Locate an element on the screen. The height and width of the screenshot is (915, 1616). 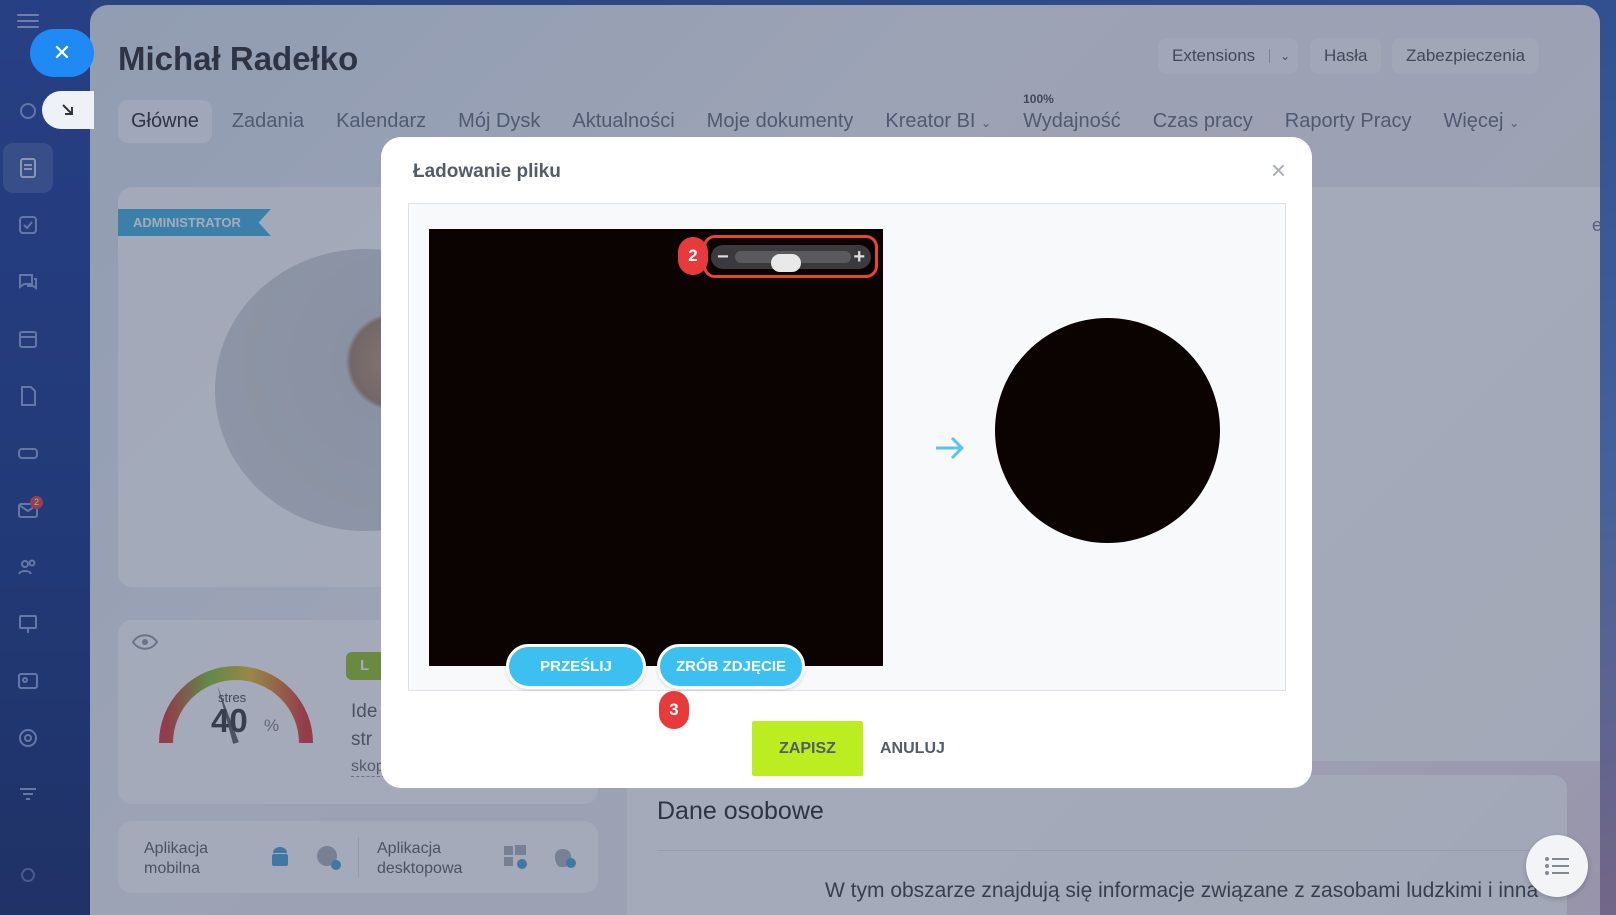
collapse-panel-button is located at coordinates (68, 110).